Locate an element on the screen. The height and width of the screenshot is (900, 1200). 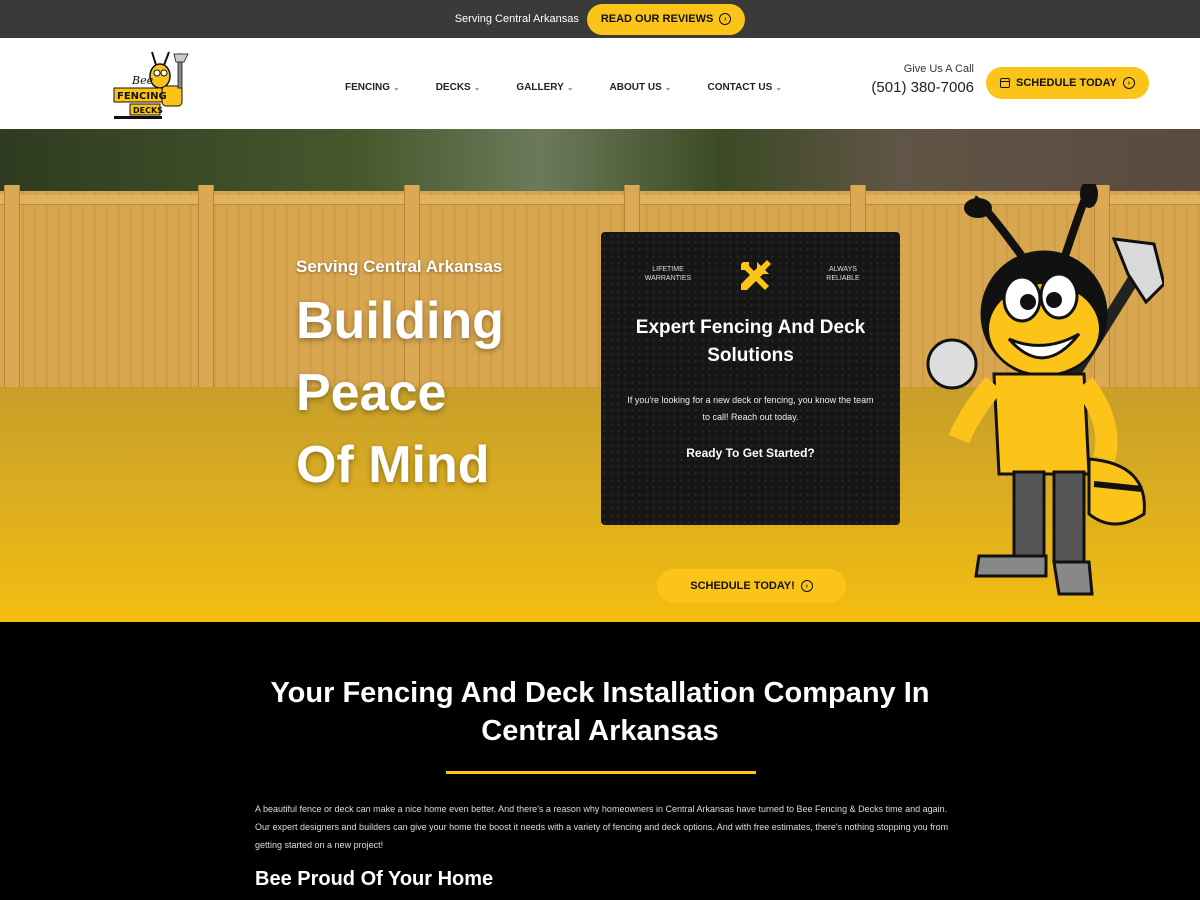
hero-title-line: Of Mind is located at coordinates (393, 465).